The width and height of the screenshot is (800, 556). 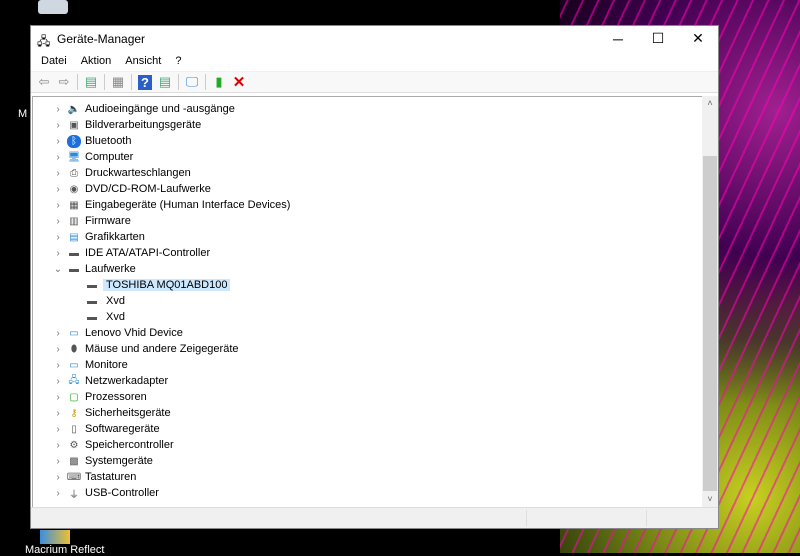 I want to click on tree-item-label: Lenovo Vhid Device, so click(x=134, y=333).